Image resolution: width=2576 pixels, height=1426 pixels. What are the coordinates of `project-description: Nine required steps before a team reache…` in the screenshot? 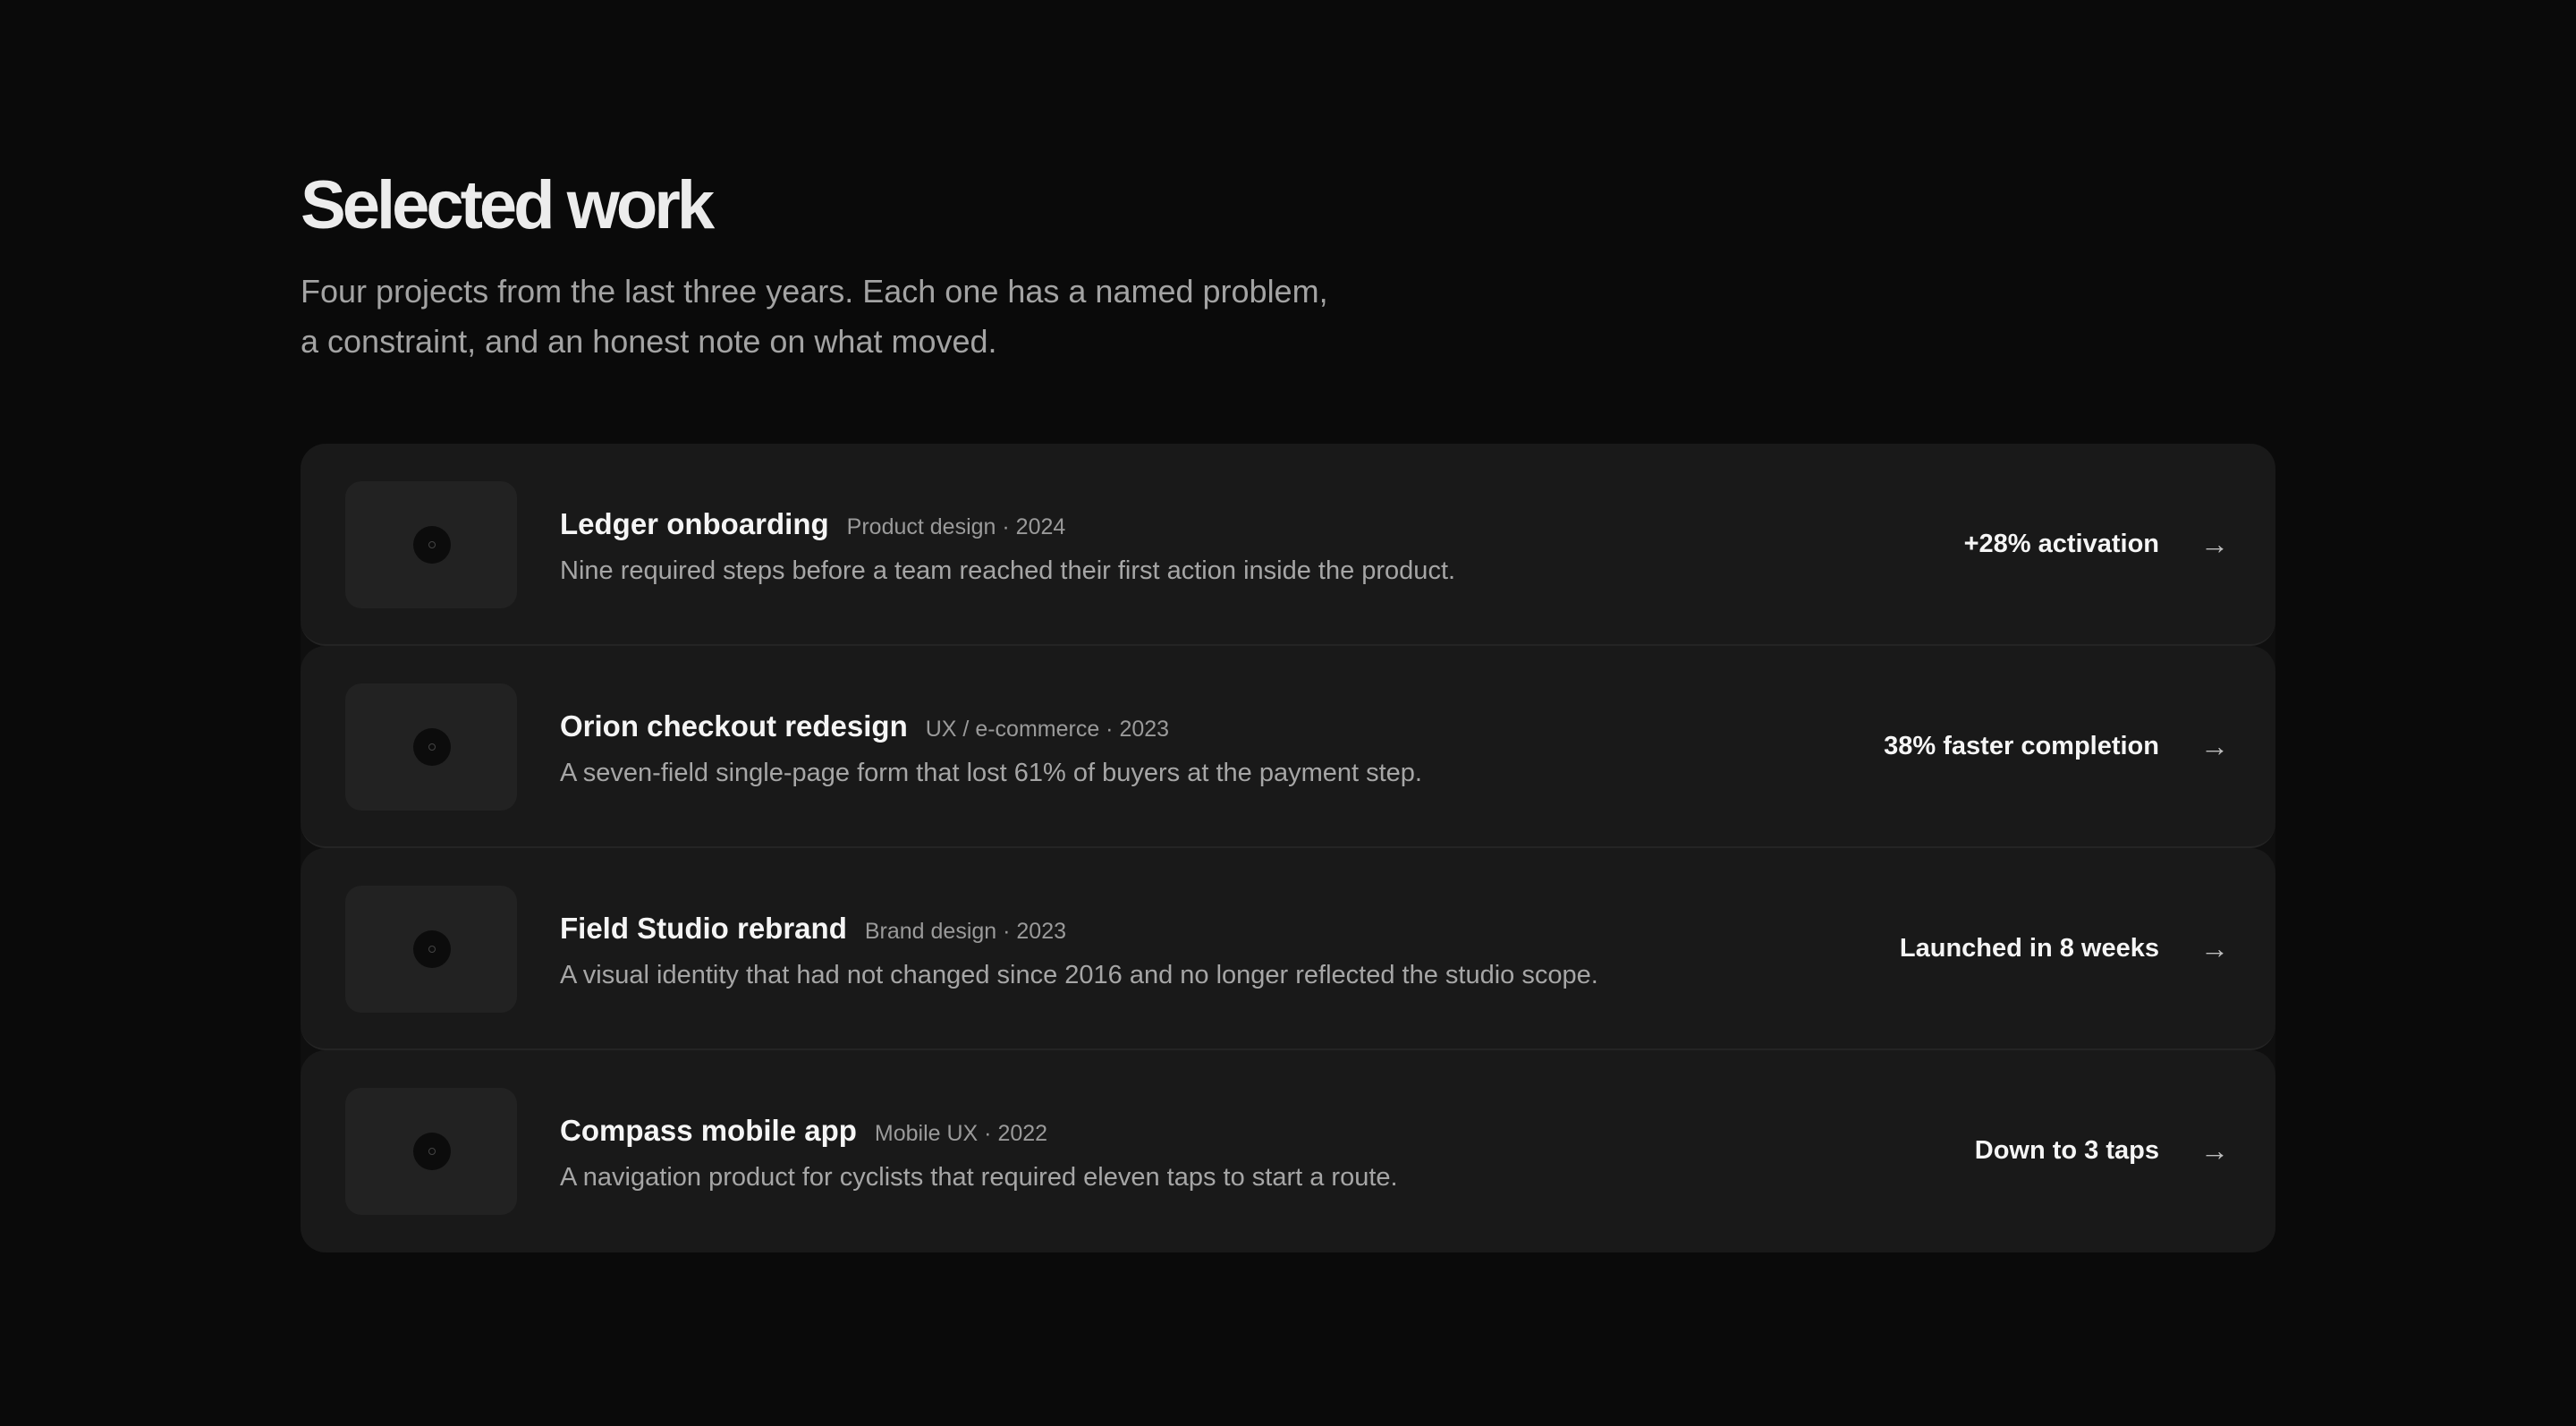 It's located at (1008, 571).